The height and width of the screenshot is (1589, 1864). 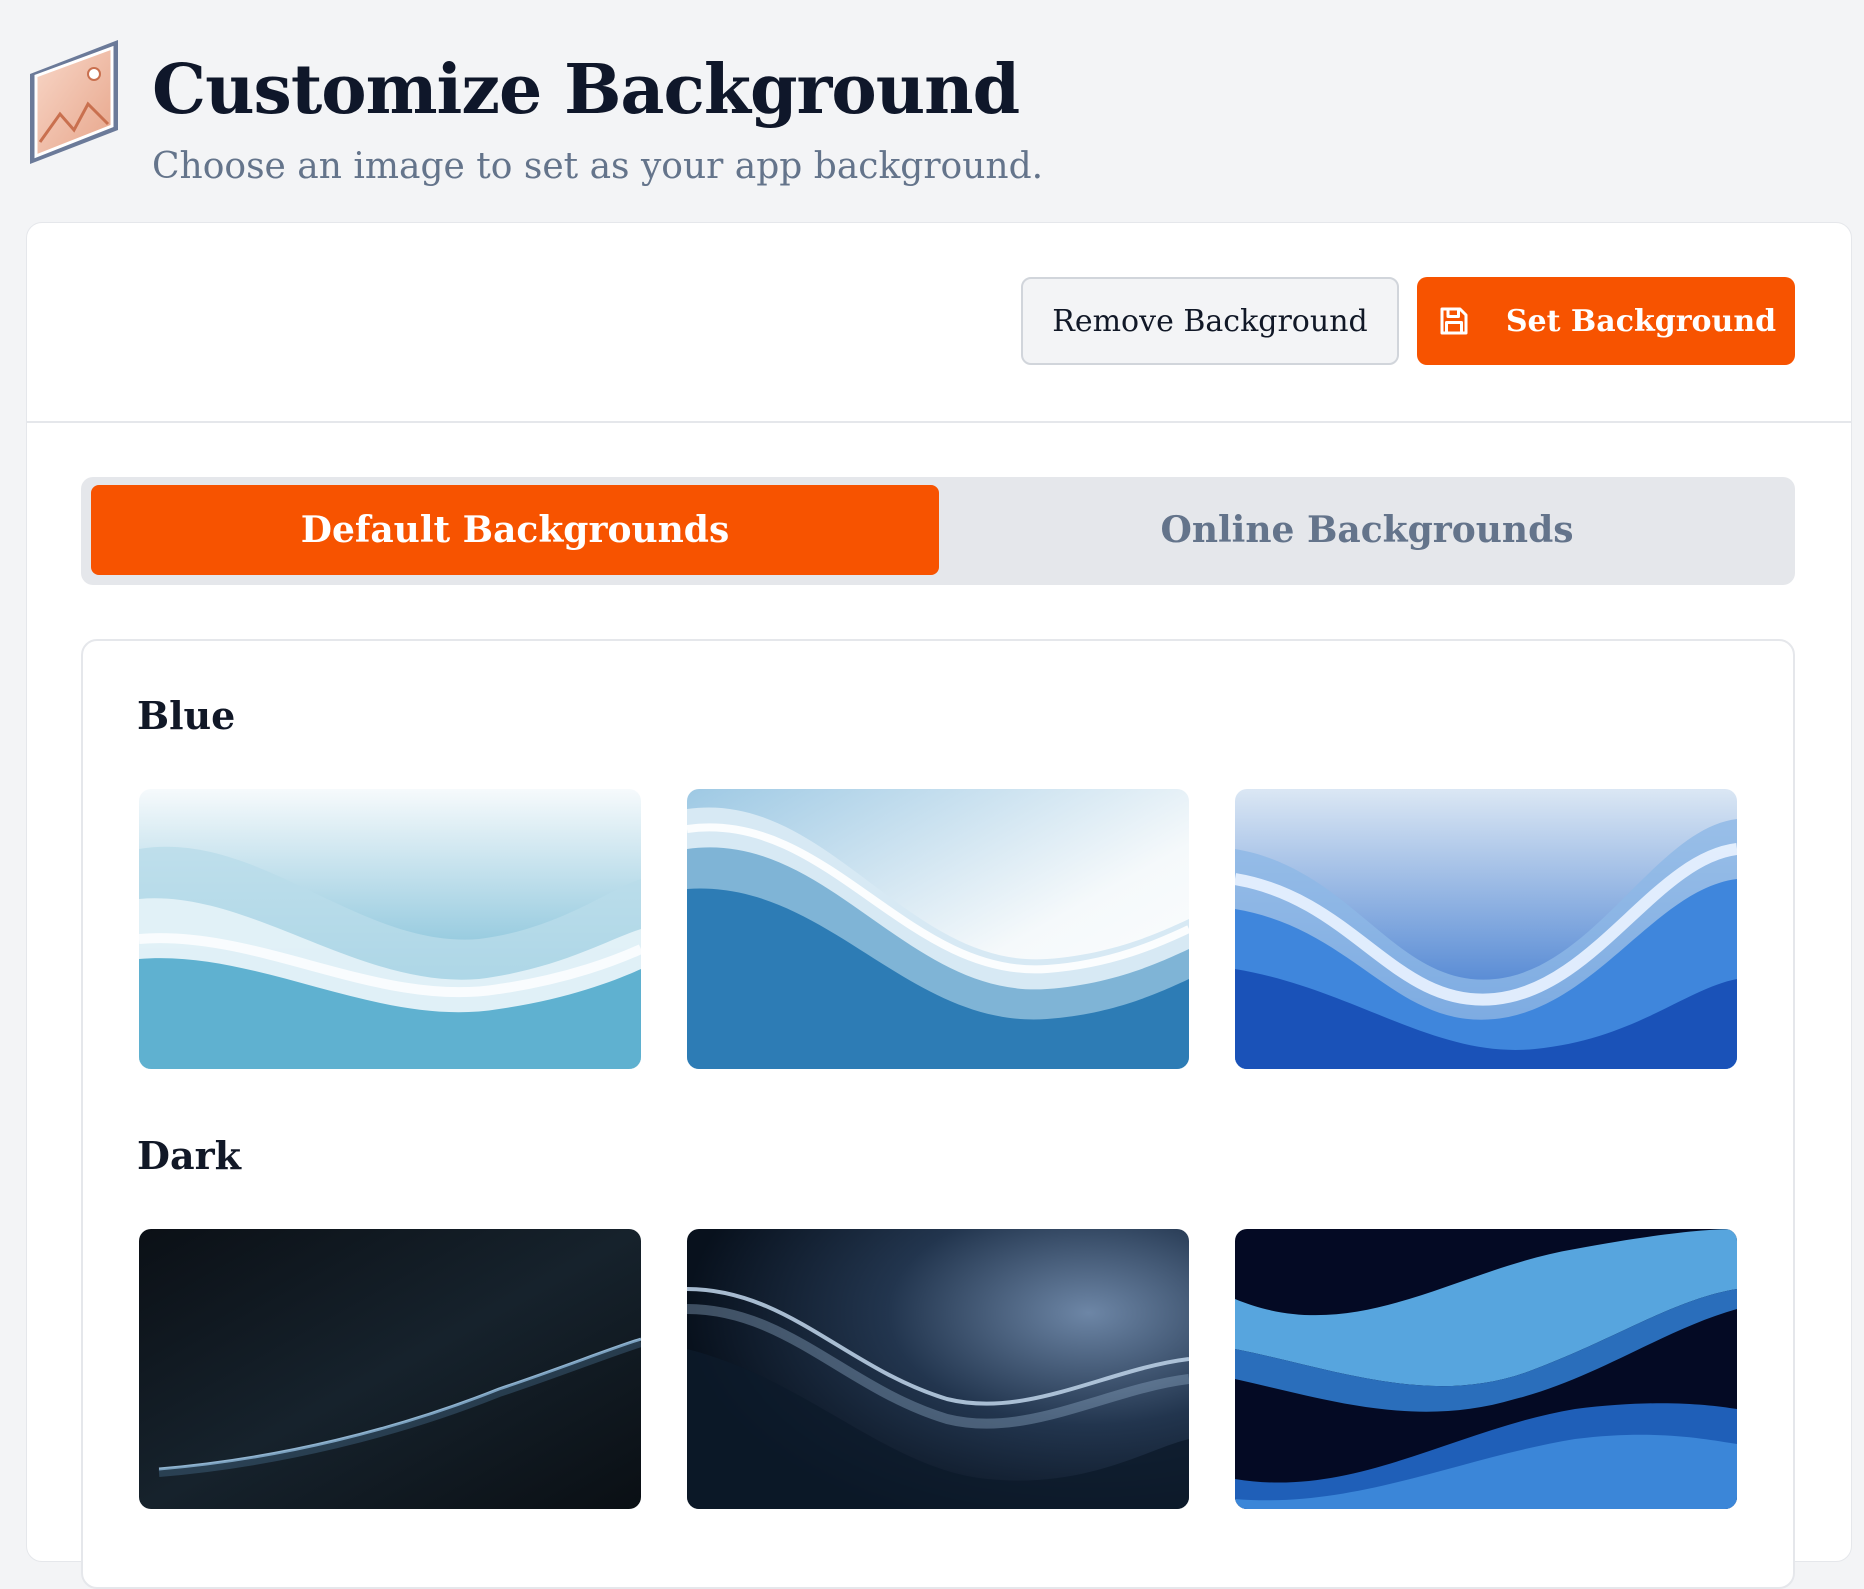 I want to click on background-tabs: Default Backgrounds Online Backgrounds, so click(x=938, y=531).